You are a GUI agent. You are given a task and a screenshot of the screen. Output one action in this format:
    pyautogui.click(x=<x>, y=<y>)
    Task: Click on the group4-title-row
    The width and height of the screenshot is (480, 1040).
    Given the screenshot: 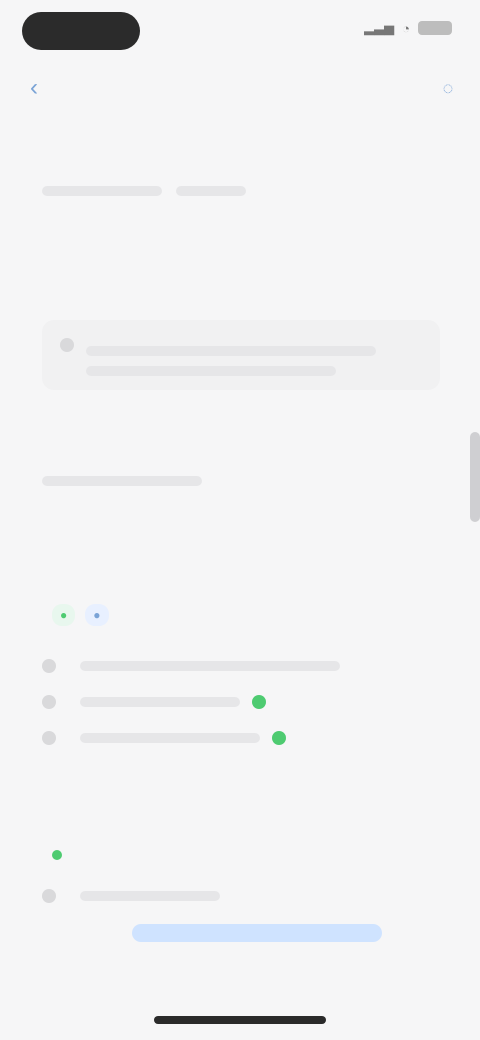 What is the action you would take?
    pyautogui.click(x=241, y=855)
    